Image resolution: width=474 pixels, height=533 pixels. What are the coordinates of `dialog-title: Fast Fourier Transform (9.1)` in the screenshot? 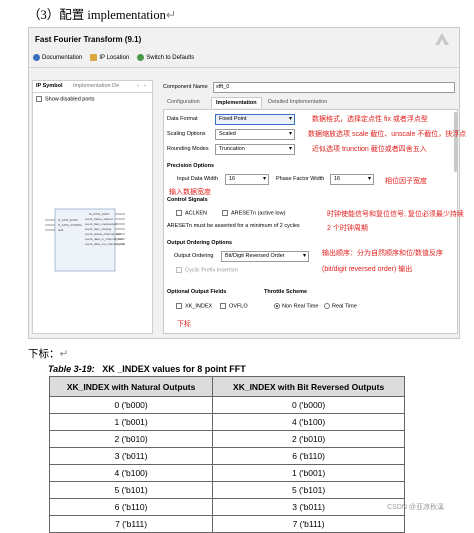 It's located at (88, 39).